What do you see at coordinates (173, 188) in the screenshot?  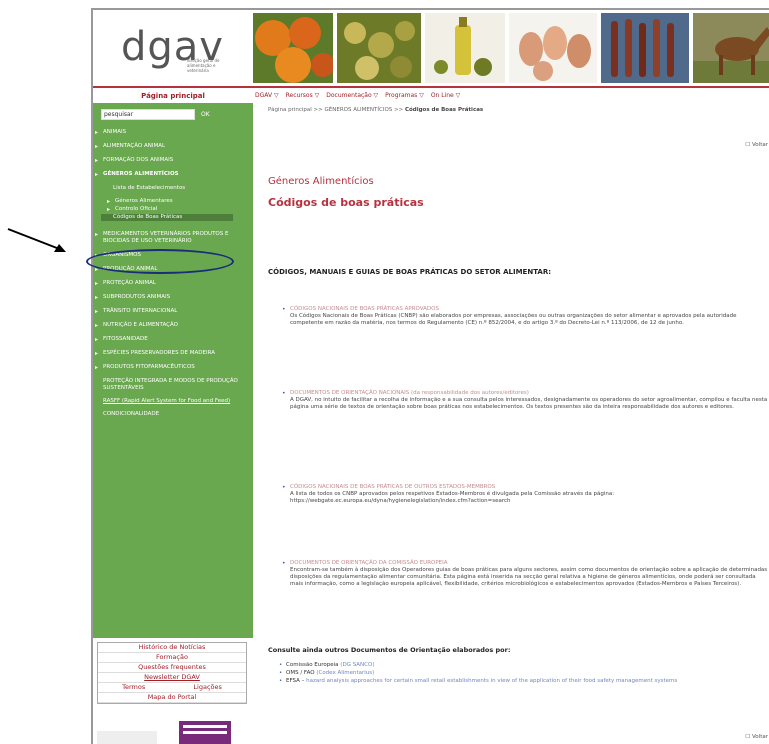 I see `sidebar-item: Lista de Estabelecimentos` at bounding box center [173, 188].